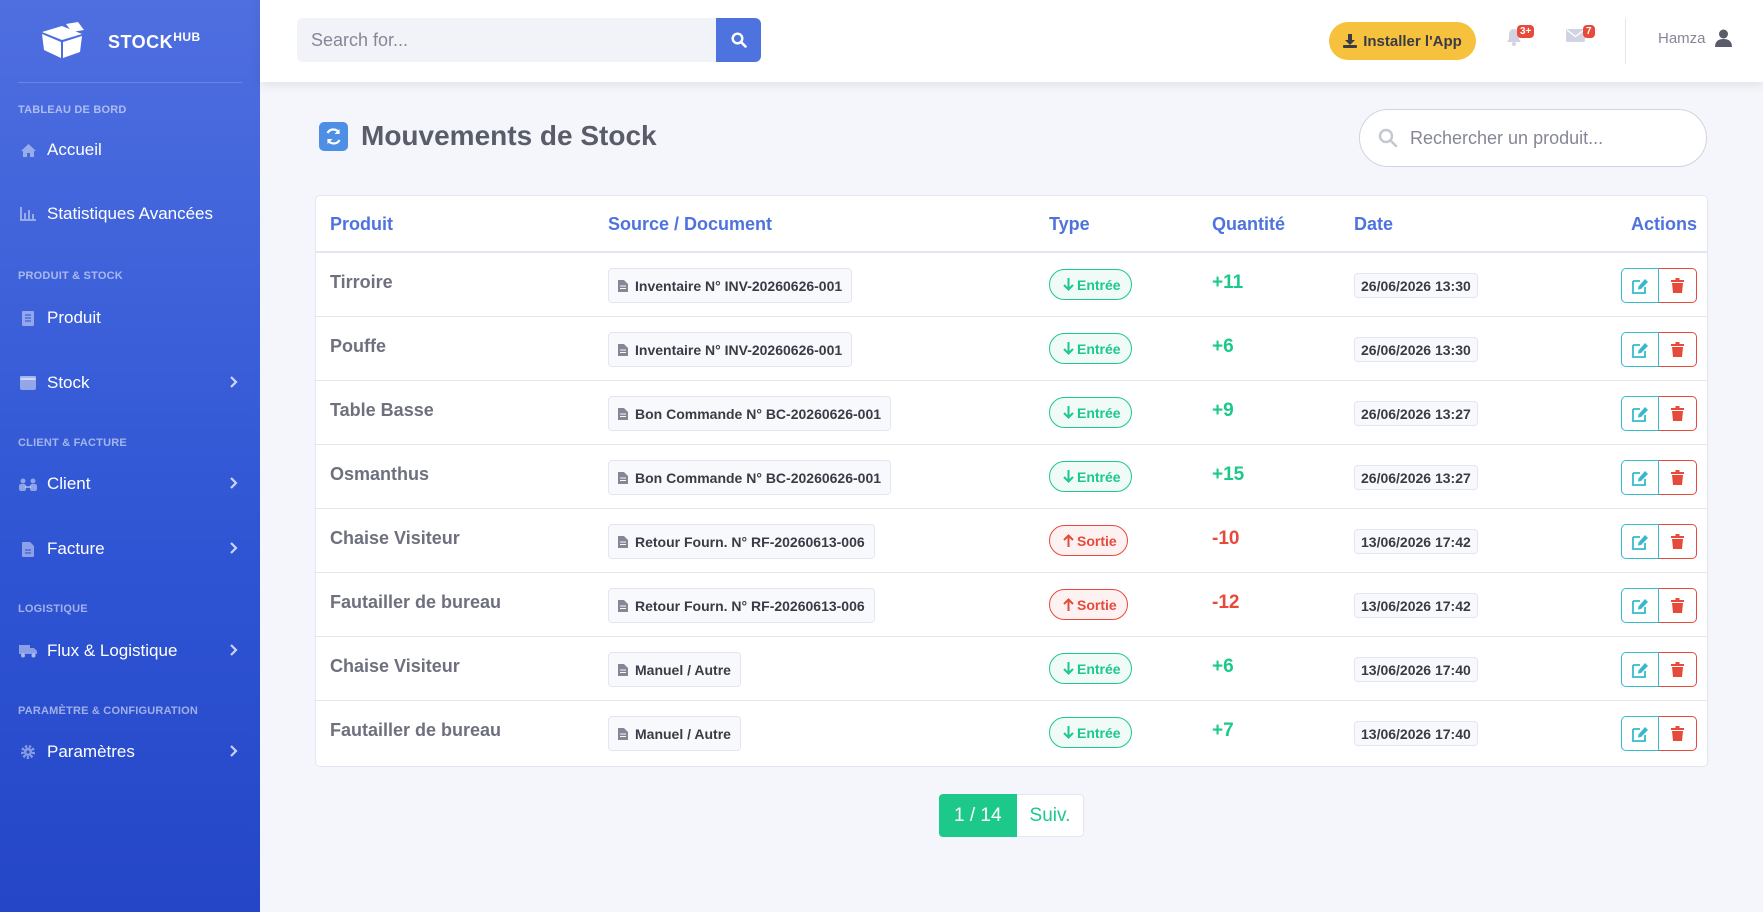 The height and width of the screenshot is (912, 1763). What do you see at coordinates (750, 605) in the screenshot?
I see `source-document-label: Retour Fourn. N° RF-20260613-006` at bounding box center [750, 605].